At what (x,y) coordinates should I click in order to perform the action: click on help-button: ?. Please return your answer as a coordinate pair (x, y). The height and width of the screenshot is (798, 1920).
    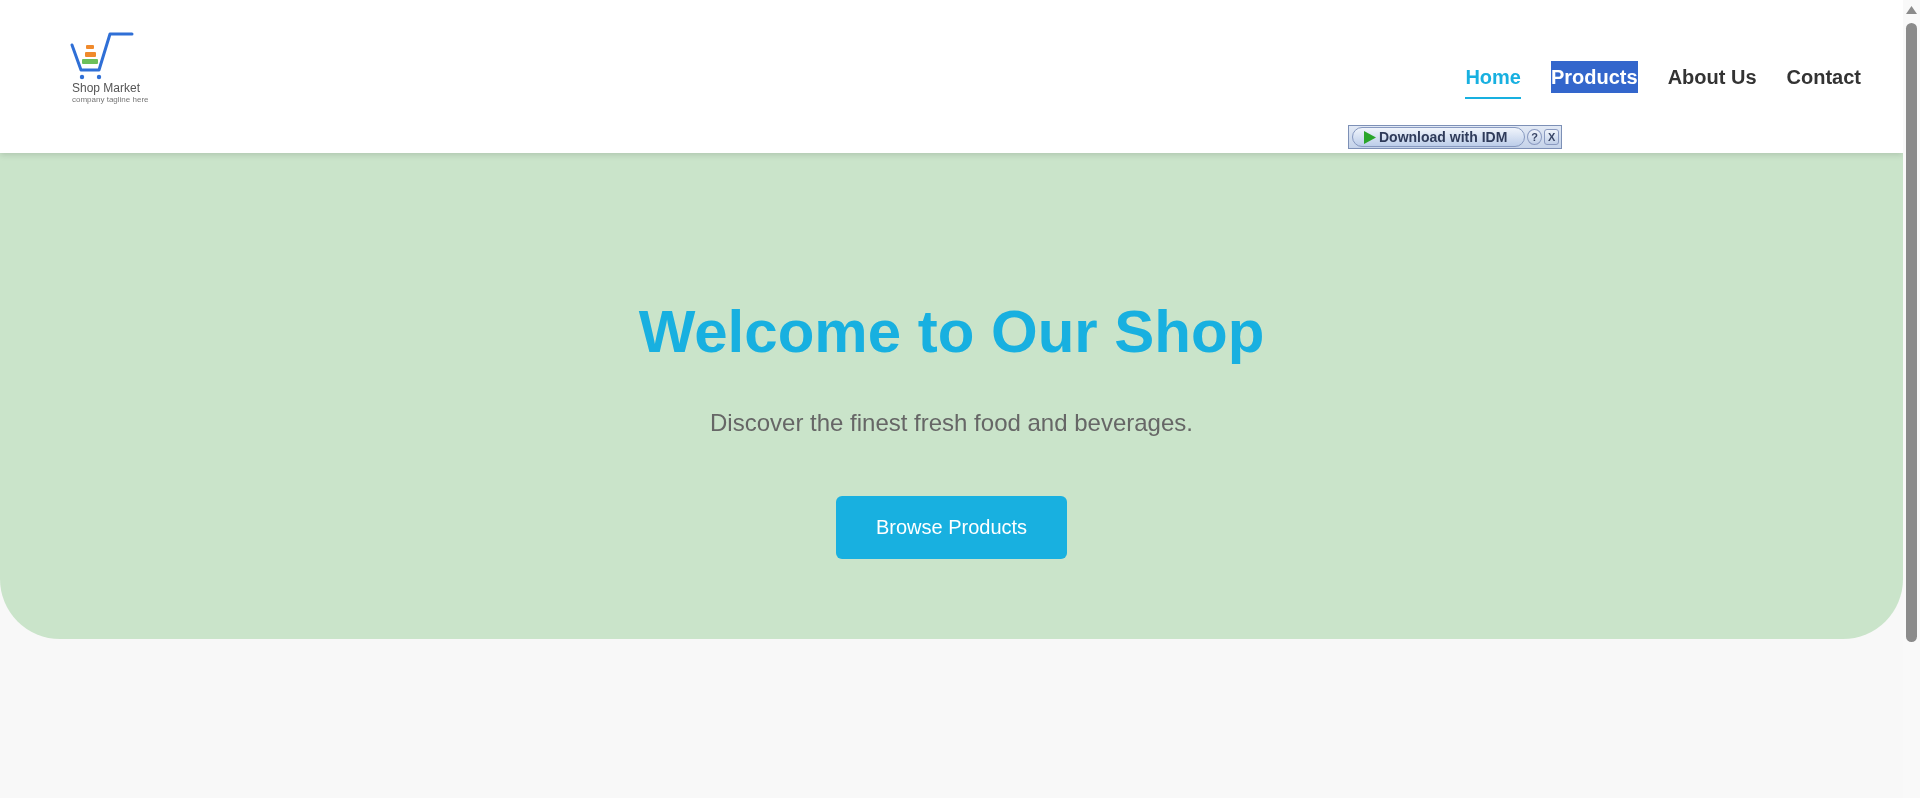
    Looking at the image, I should click on (1535, 137).